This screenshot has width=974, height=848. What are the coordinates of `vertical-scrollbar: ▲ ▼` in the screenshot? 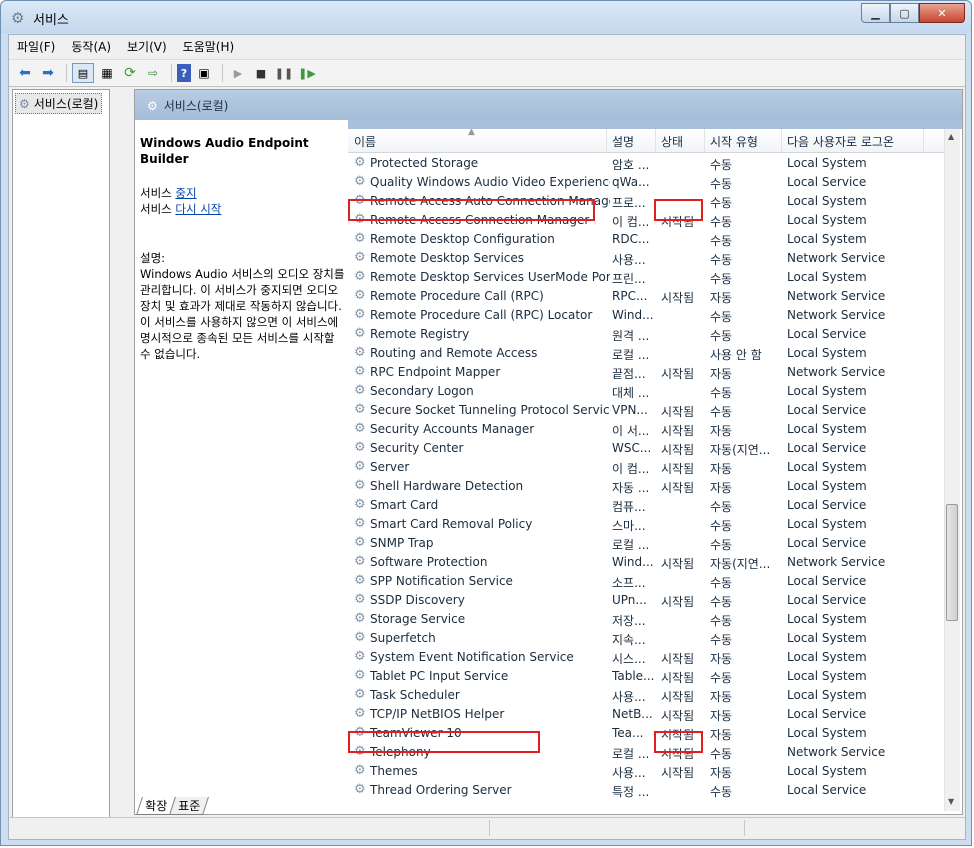 It's located at (952, 470).